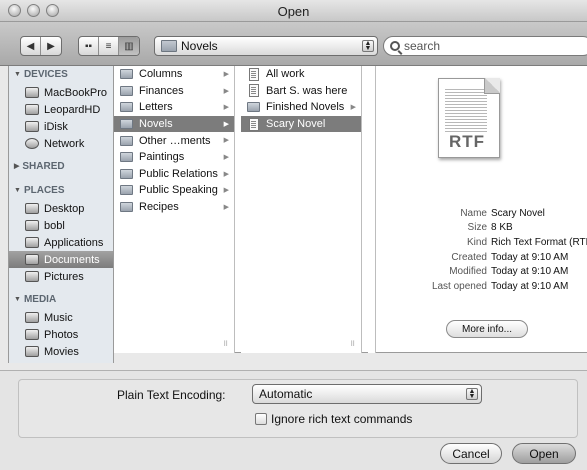 Image resolution: width=587 pixels, height=470 pixels. I want to click on window-title: Open, so click(293, 11).